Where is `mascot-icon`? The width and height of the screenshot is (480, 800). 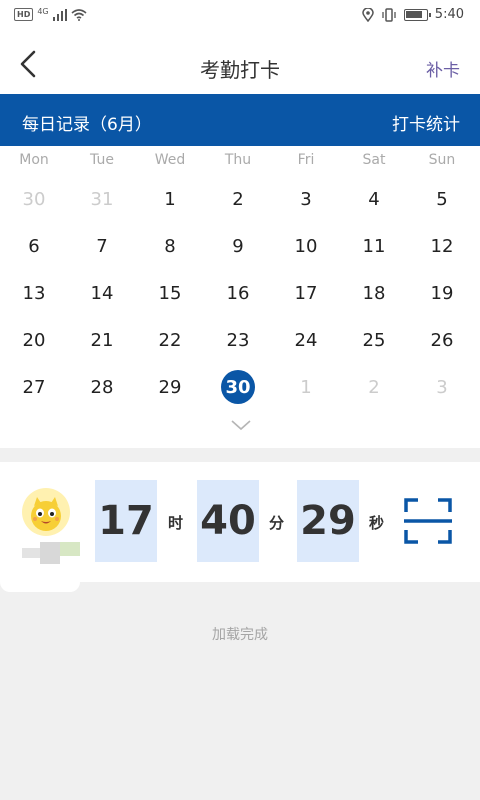 mascot-icon is located at coordinates (46, 514).